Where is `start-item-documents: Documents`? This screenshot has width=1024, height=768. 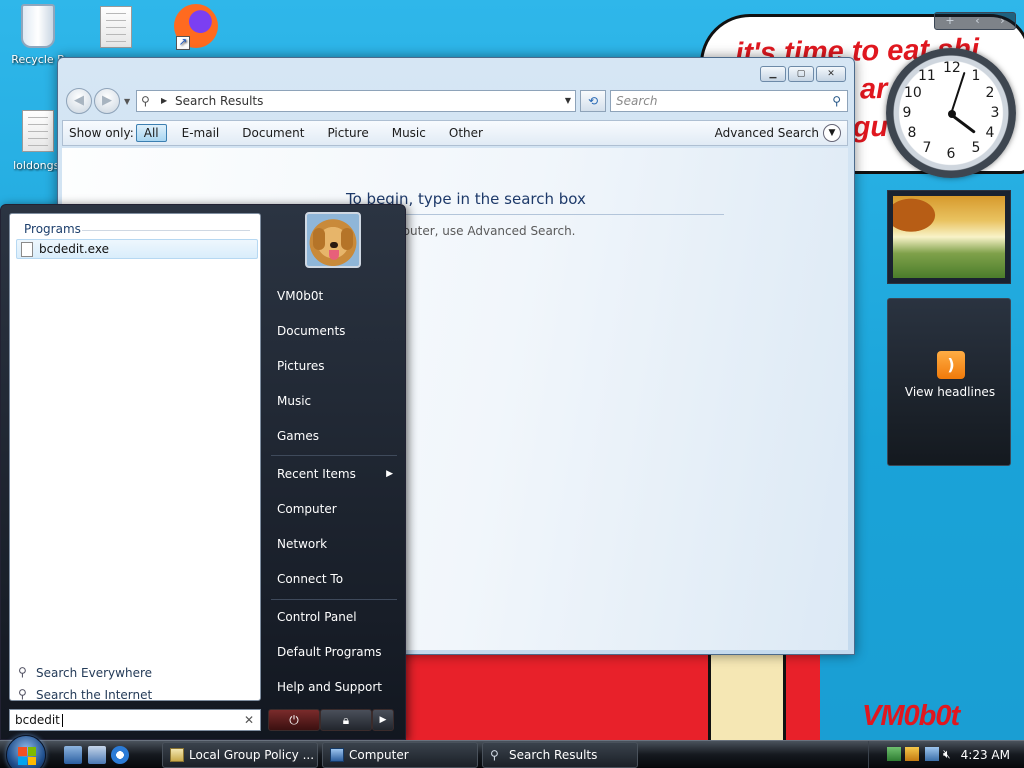
start-item-documents: Documents is located at coordinates (334, 331).